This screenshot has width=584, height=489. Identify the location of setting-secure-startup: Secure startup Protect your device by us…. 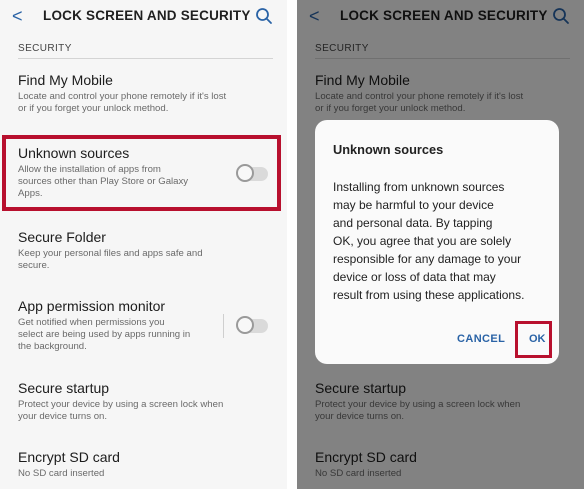
(145, 401).